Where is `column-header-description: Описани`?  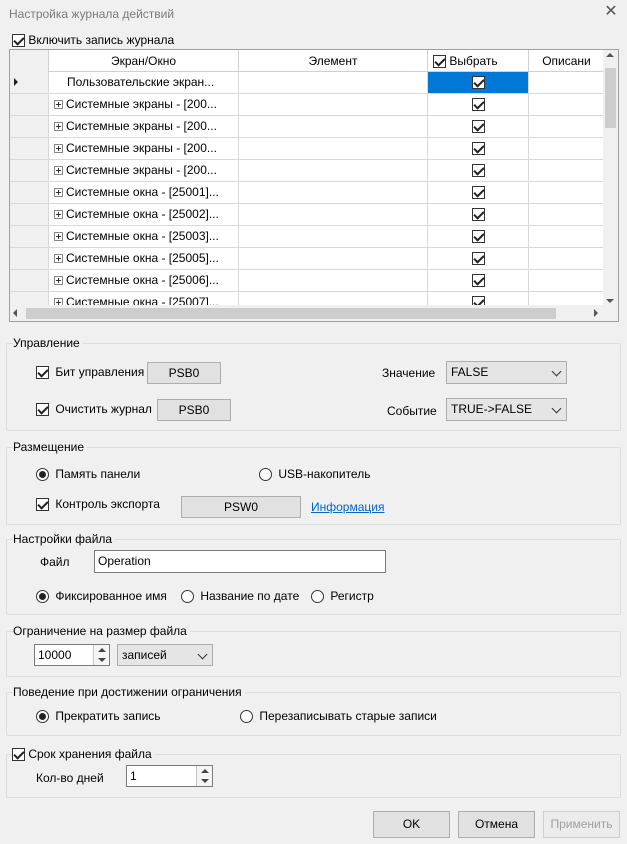 column-header-description: Описани is located at coordinates (567, 61).